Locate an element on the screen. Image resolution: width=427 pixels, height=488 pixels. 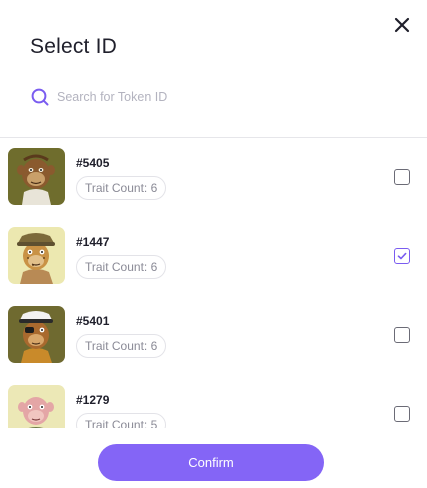
close-button is located at coordinates (402, 25).